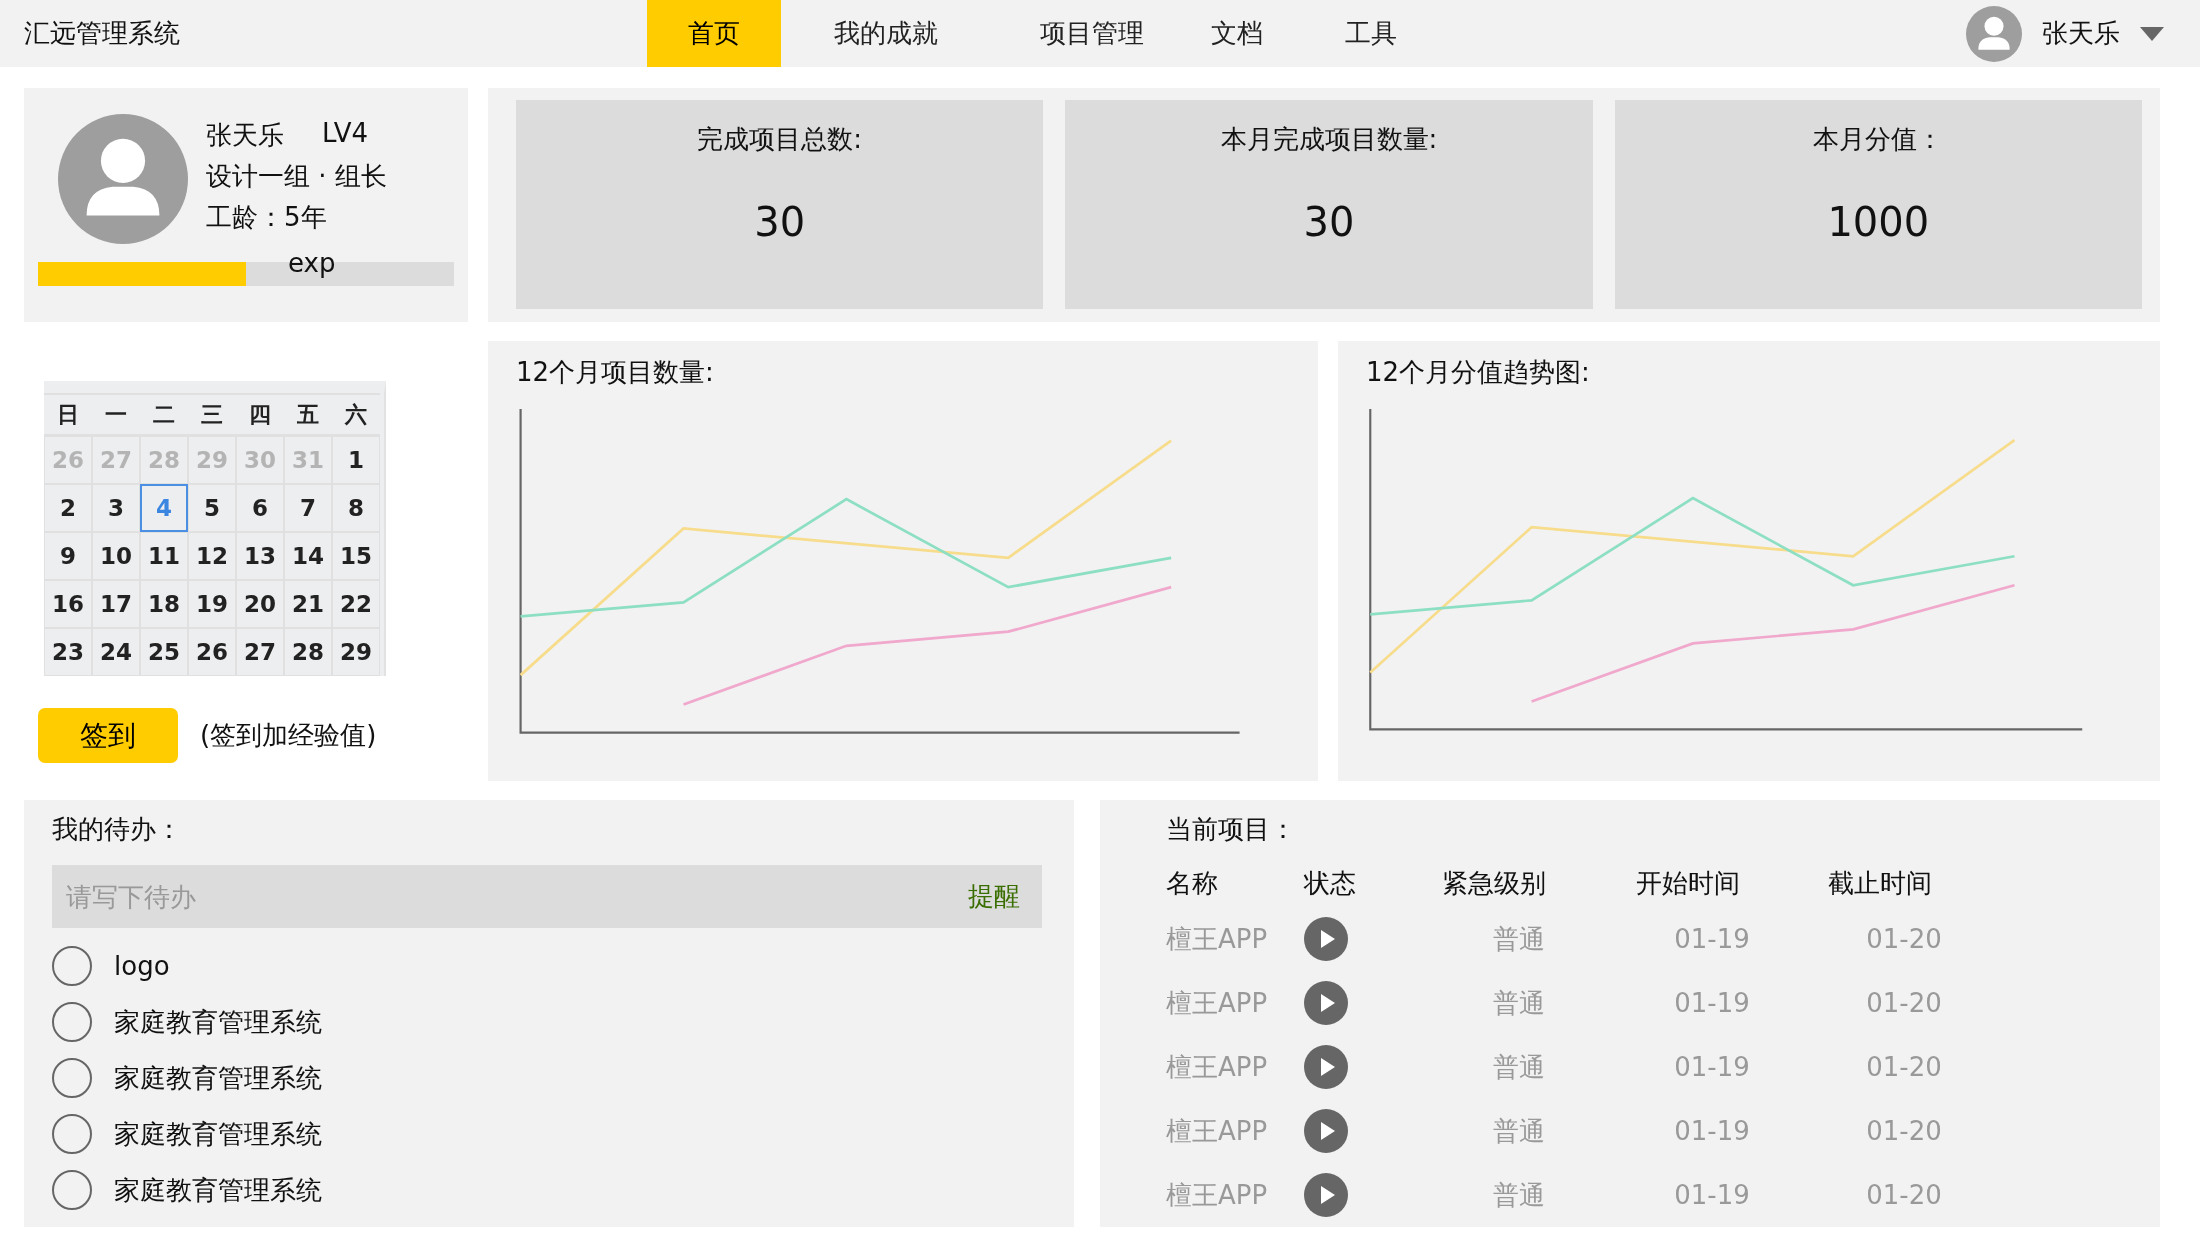 The width and height of the screenshot is (2200, 1236). I want to click on profile-name: 张天乐, so click(245, 135).